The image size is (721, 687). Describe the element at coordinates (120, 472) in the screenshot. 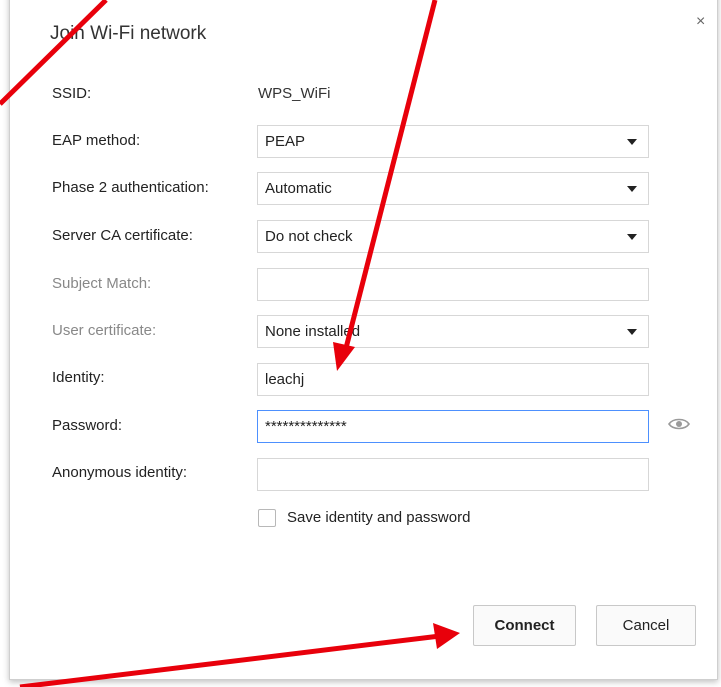

I see `anonymous-identity-label: Anonymous identity:` at that location.